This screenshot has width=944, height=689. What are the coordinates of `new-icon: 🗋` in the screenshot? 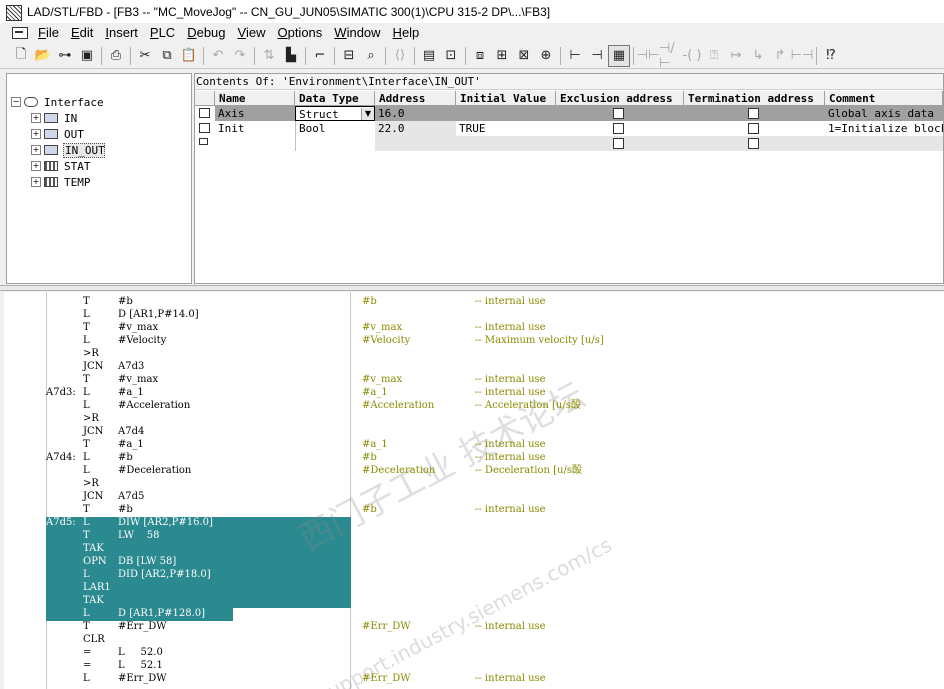 It's located at (21, 56).